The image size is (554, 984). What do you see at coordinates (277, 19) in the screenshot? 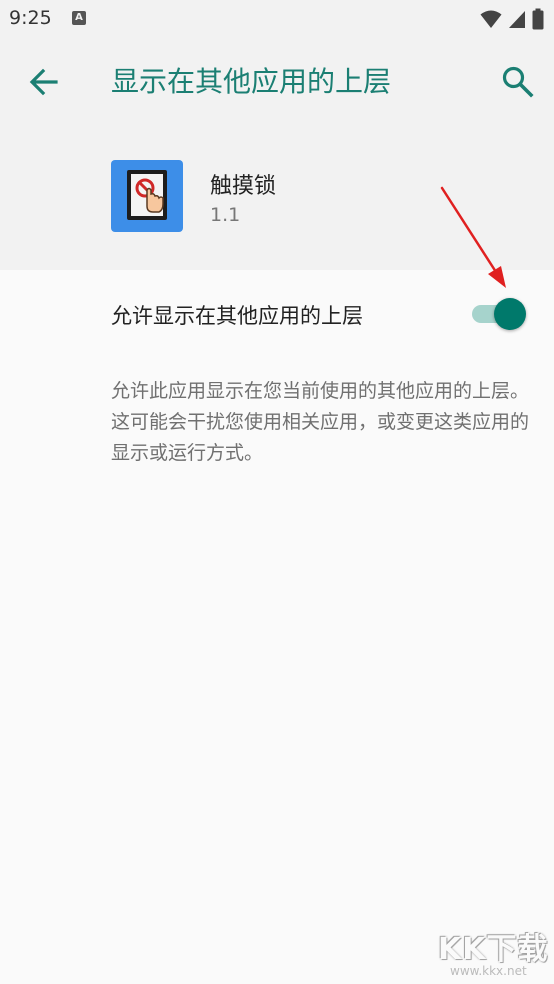
I see `status-bar: 9:25 A` at bounding box center [277, 19].